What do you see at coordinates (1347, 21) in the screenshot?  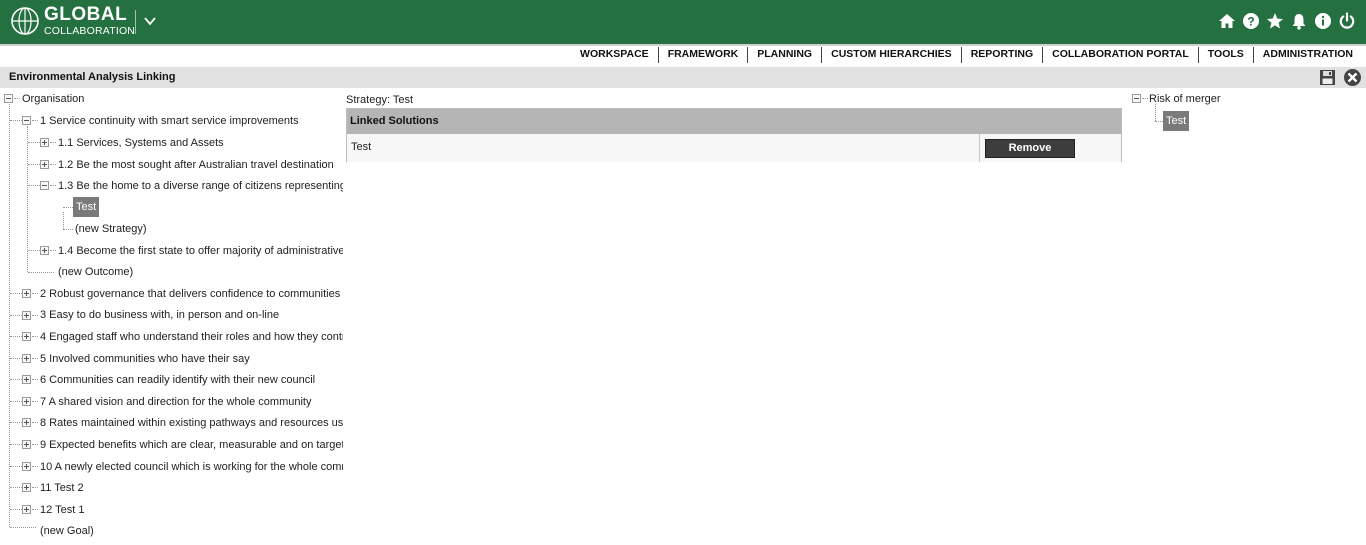 I see `power-icon` at bounding box center [1347, 21].